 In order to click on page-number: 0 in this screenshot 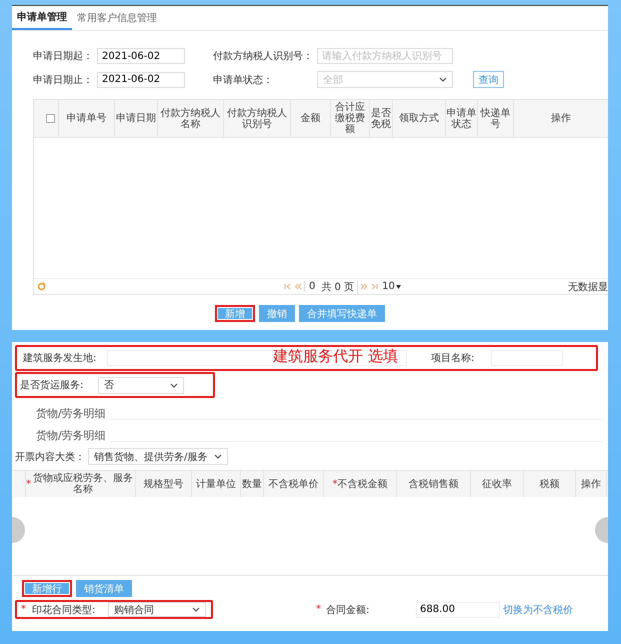, I will do `click(312, 286)`.